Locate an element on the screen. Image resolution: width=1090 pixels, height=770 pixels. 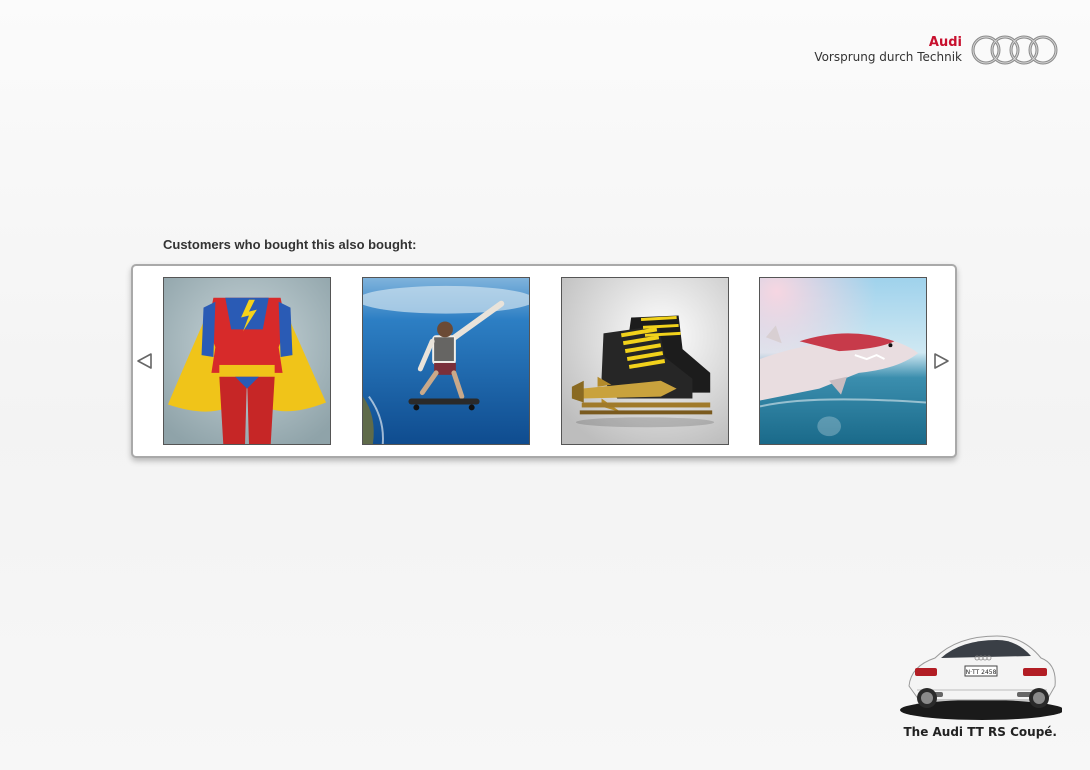
shark-jet-ski-photo is located at coordinates (843, 361).